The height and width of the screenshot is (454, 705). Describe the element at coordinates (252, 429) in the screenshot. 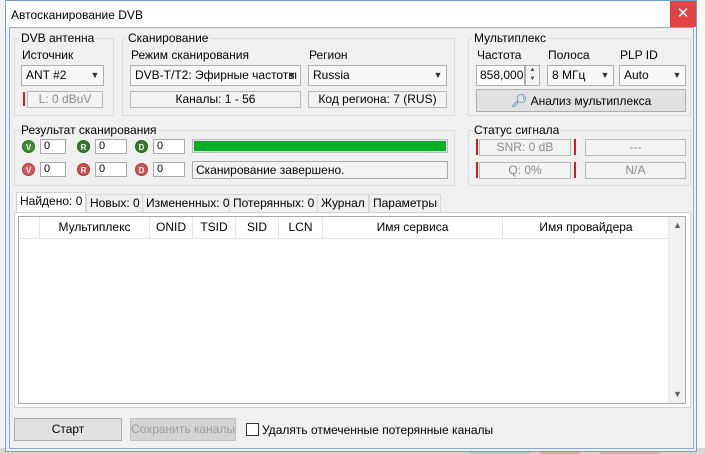

I see `delete-lost-checkbox` at that location.